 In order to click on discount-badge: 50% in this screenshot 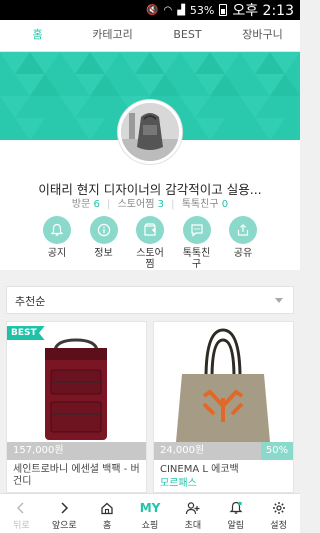, I will do `click(277, 451)`.